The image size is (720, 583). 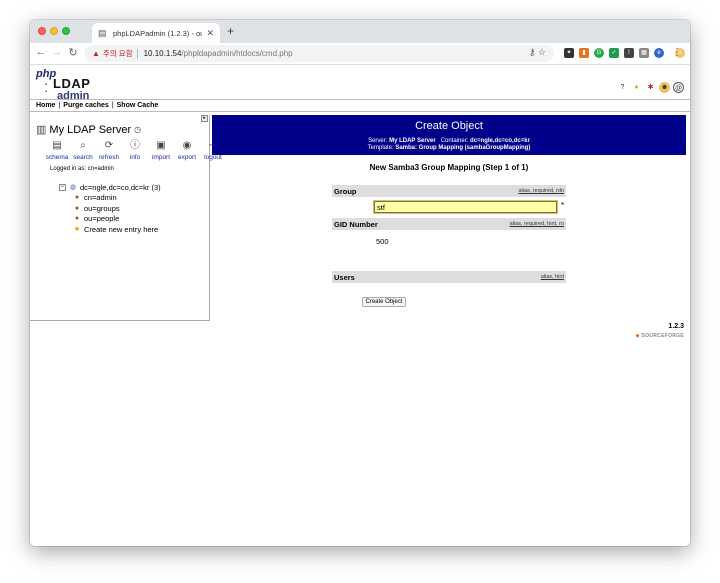 I want to click on tree-entry-label: ou=groups, so click(x=102, y=208).